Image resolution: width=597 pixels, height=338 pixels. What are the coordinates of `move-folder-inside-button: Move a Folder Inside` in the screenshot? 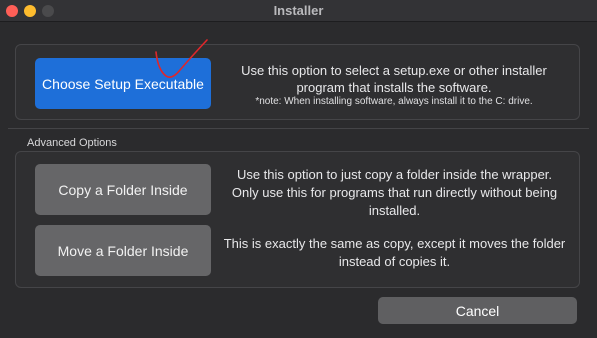 It's located at (123, 250).